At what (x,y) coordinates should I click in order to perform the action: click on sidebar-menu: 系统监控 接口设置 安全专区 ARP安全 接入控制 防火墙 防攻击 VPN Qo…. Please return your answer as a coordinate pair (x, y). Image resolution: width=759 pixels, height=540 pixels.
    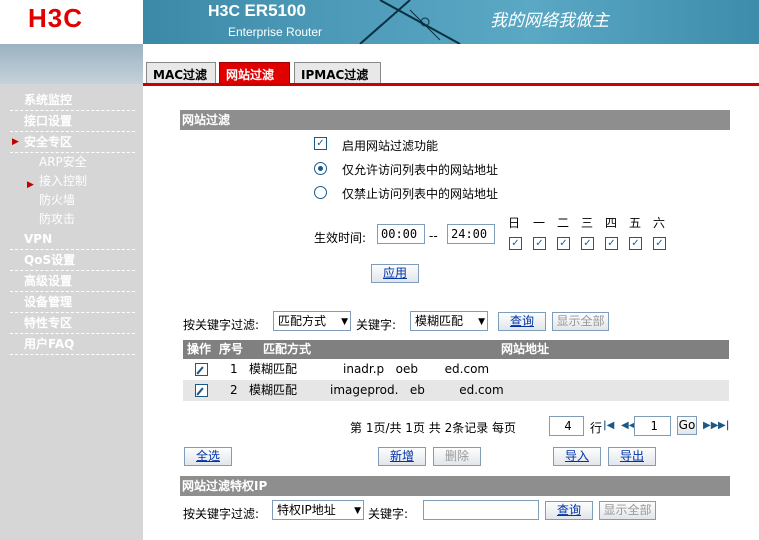
    Looking at the image, I should click on (72, 222).